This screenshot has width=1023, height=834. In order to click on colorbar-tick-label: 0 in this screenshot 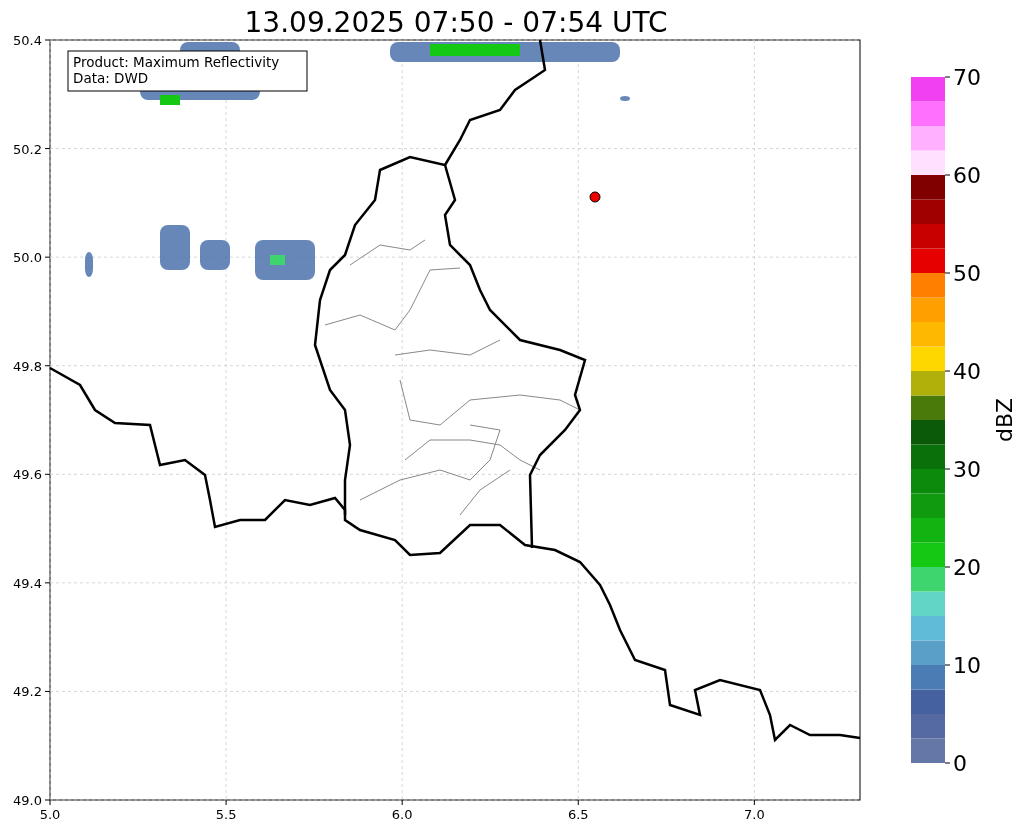, I will do `click(960, 763)`.